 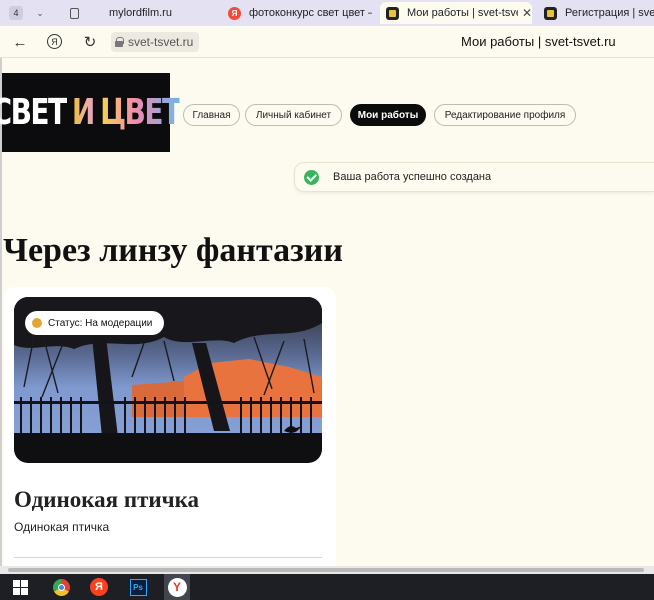 I want to click on scrollbar-thumb, so click(x=326, y=570).